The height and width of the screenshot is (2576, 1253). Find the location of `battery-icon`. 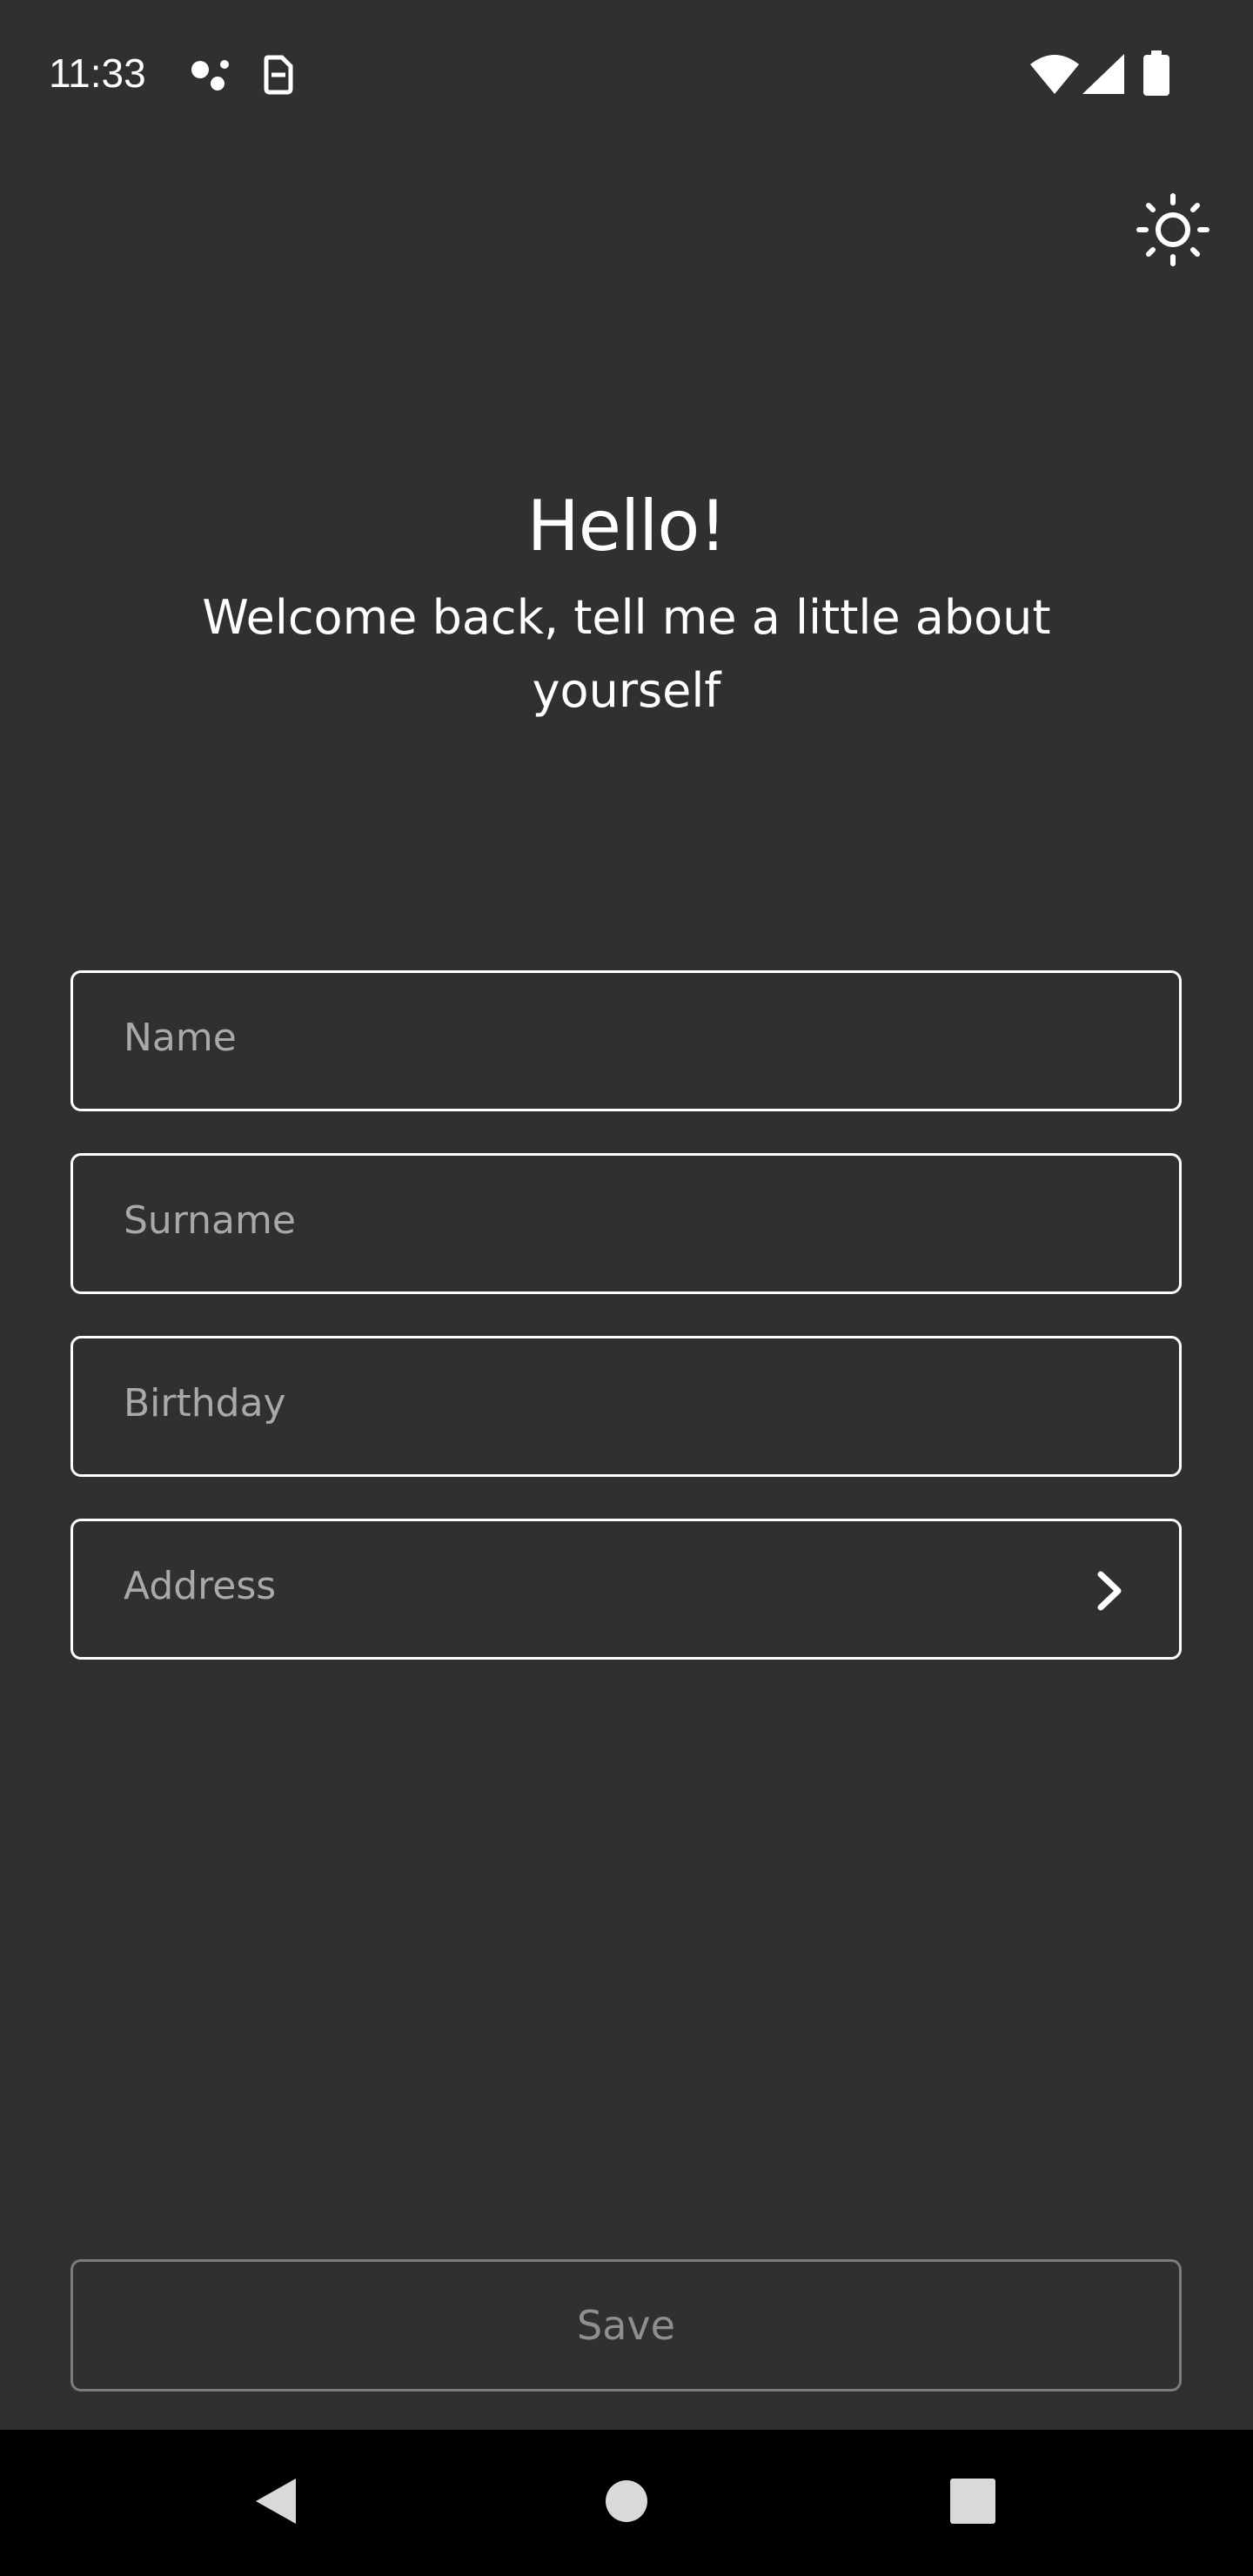

battery-icon is located at coordinates (1156, 74).